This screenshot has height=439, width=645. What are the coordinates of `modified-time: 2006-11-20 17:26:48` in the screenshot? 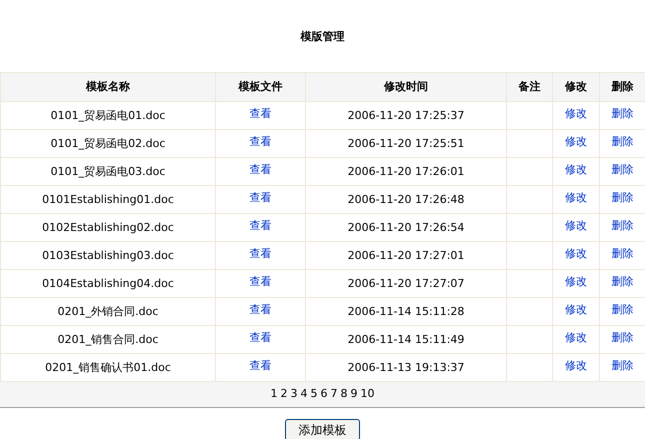 It's located at (406, 199).